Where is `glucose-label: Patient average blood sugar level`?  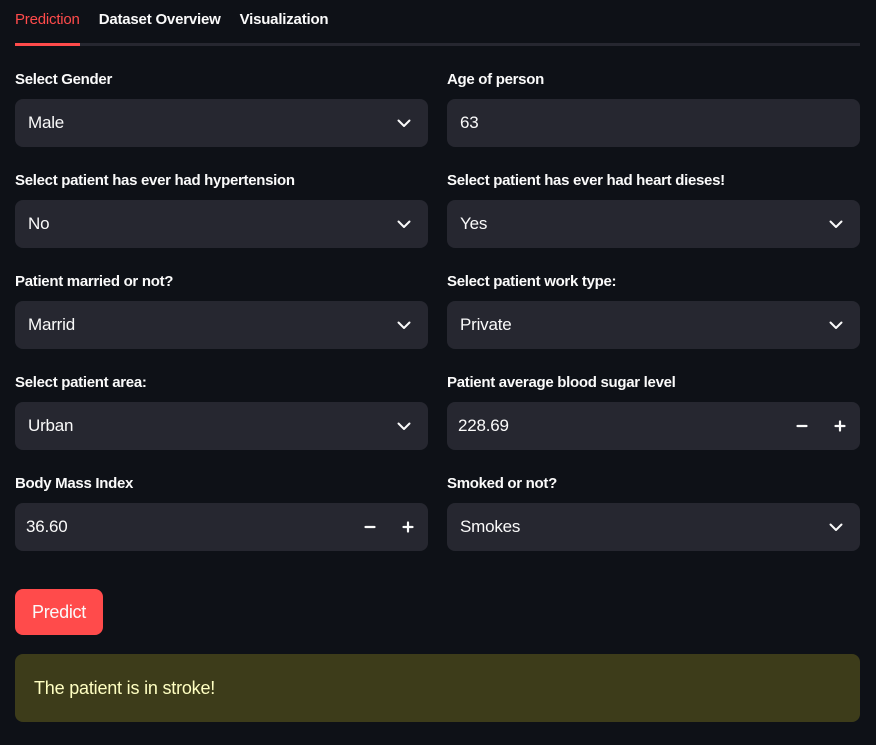
glucose-label: Patient average blood sugar level is located at coordinates (561, 382).